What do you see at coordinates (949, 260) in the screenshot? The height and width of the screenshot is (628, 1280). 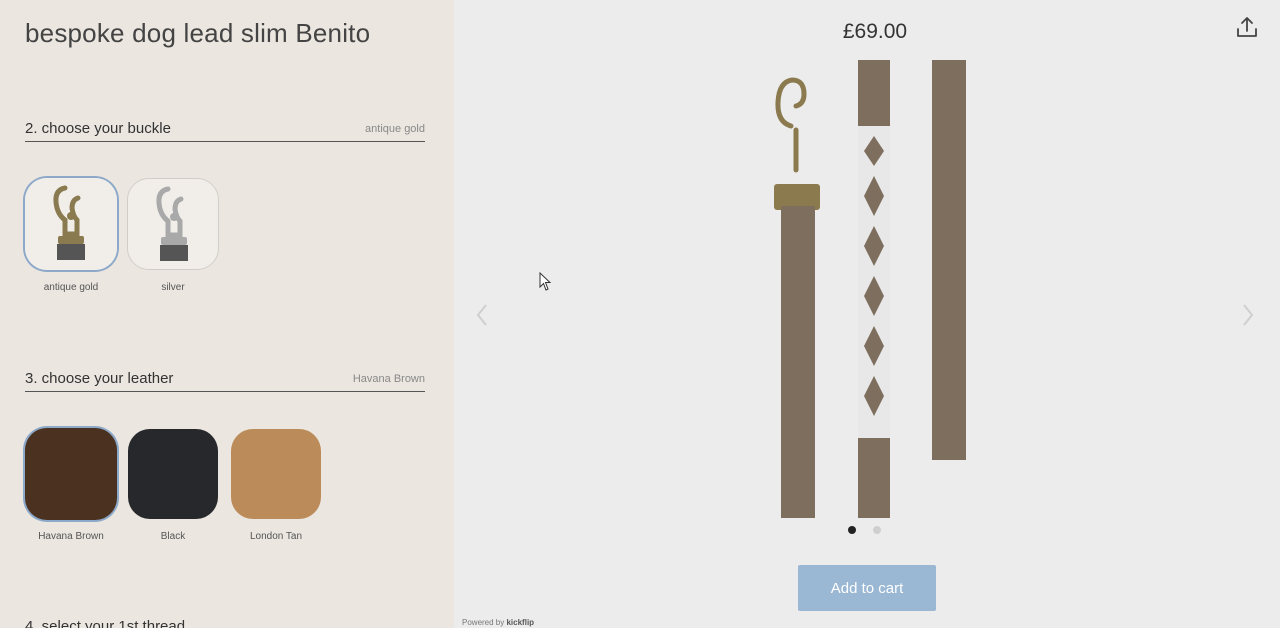 I see `strap-right` at bounding box center [949, 260].